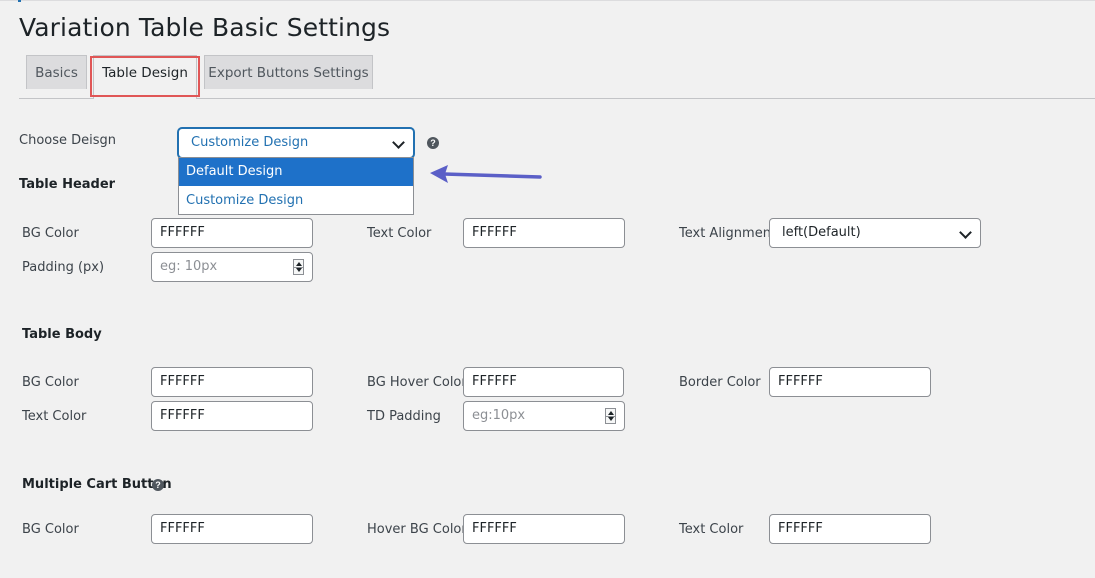 This screenshot has width=1095, height=578. What do you see at coordinates (62, 334) in the screenshot?
I see `table-body-title: Table Body` at bounding box center [62, 334].